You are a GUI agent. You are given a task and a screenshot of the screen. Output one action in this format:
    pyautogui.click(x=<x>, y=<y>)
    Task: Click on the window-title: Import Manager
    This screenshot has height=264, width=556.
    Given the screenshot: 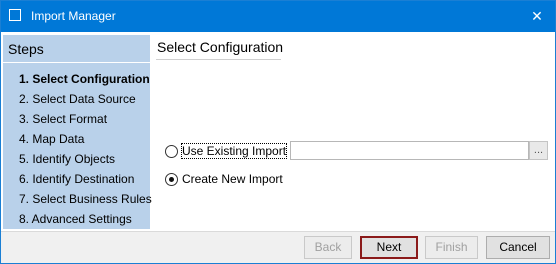 What is the action you would take?
    pyautogui.click(x=73, y=16)
    